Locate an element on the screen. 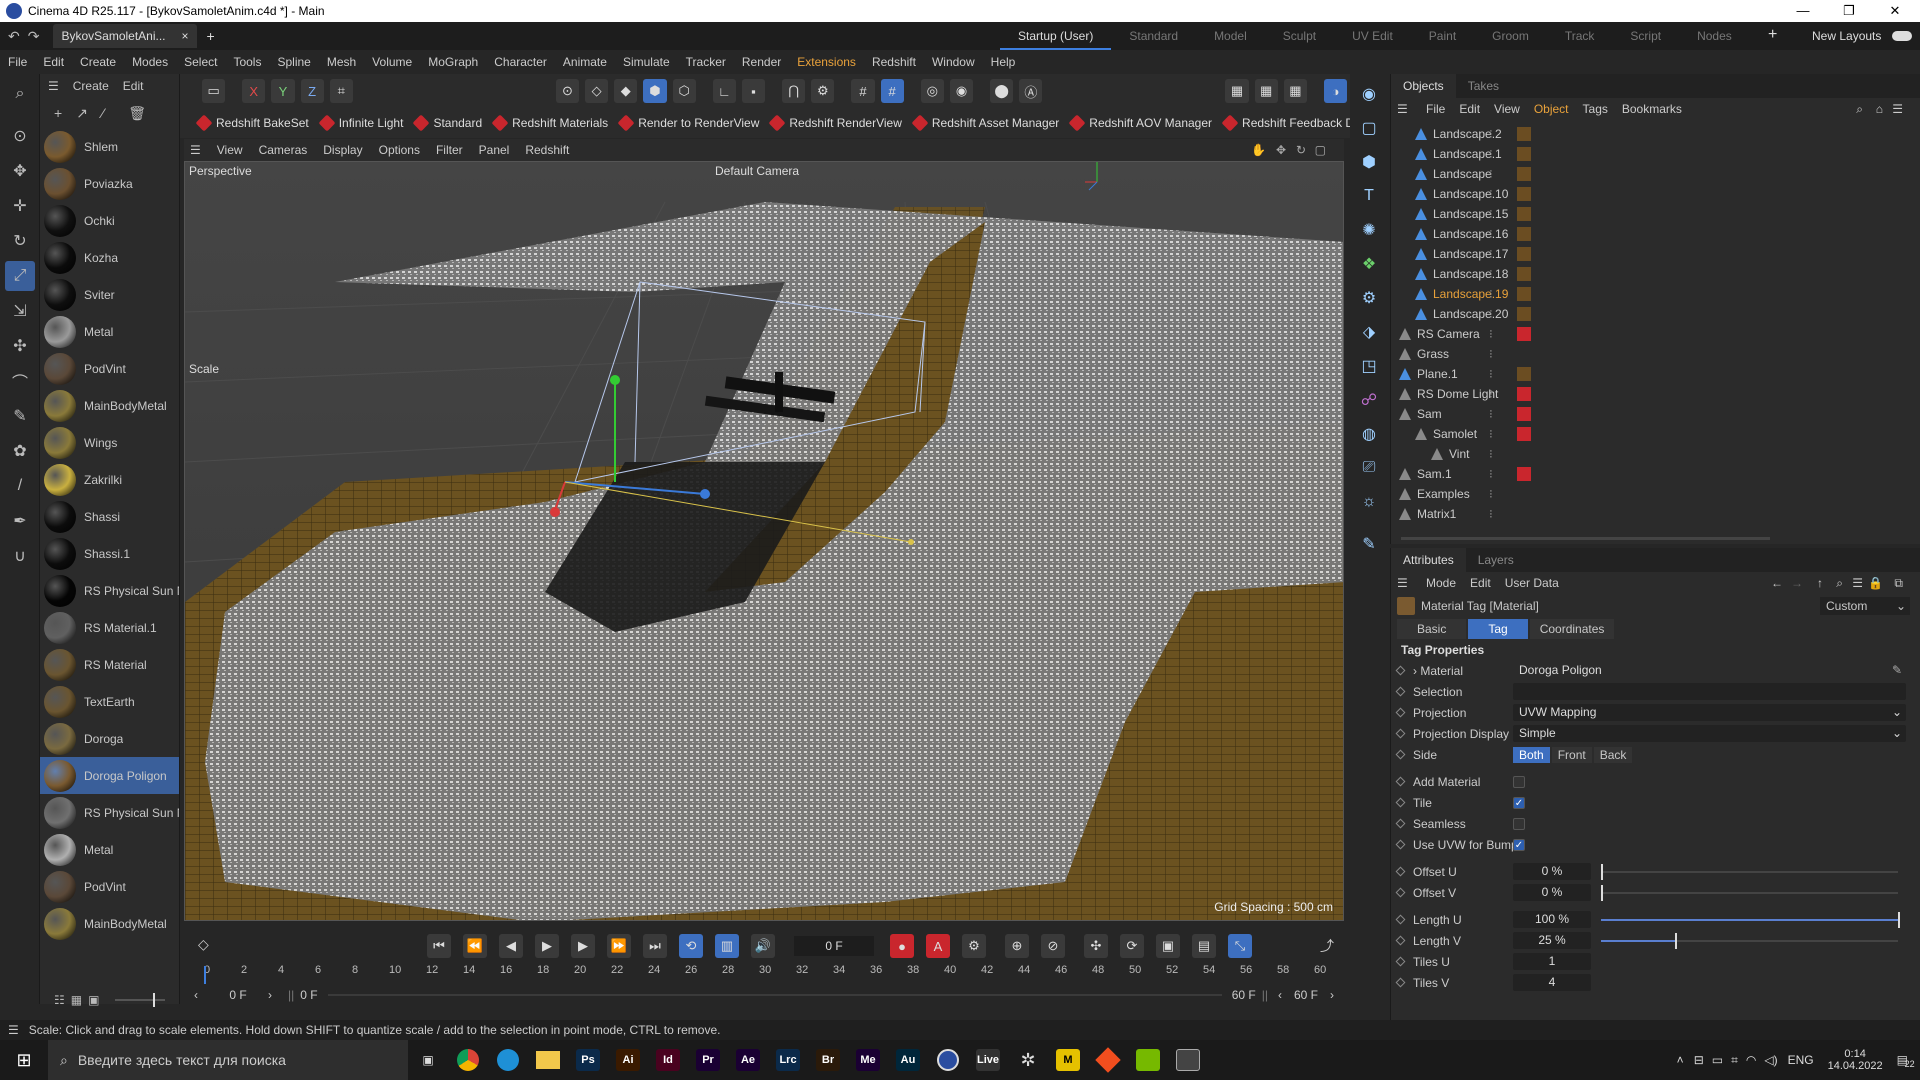 The image size is (1920, 1080). object-name: Landscape.20 is located at coordinates (1470, 314).